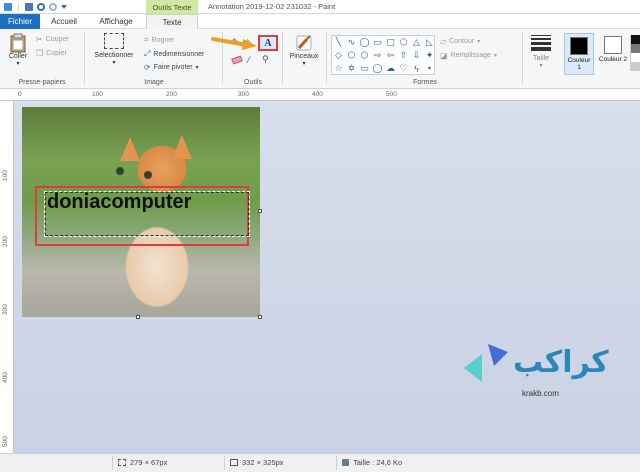 The image size is (640, 472). What do you see at coordinates (338, 42) in the screenshot?
I see `line-shape-icon: ╲` at bounding box center [338, 42].